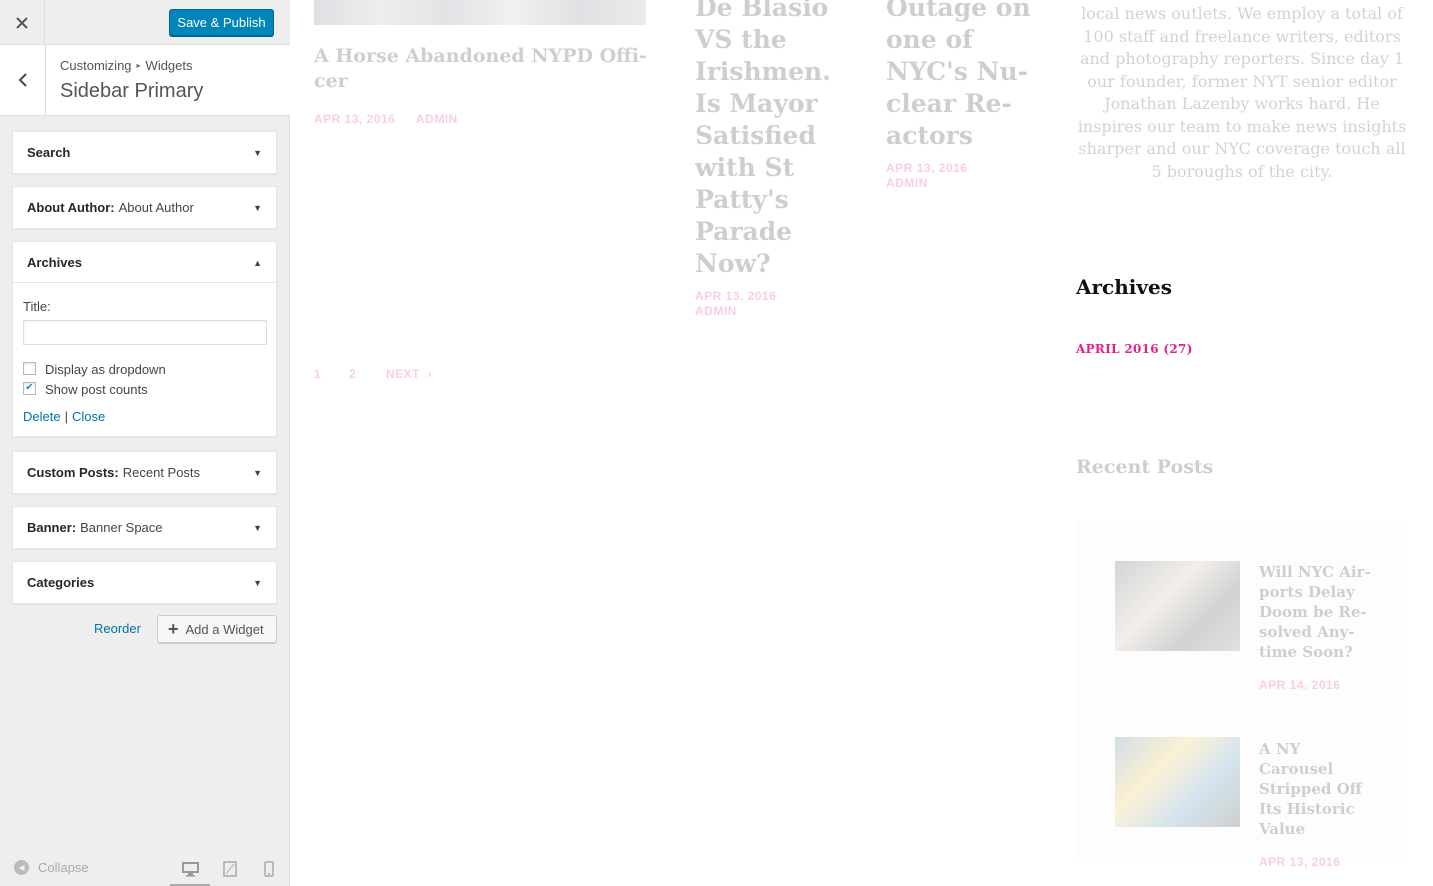  I want to click on widget-search-header: Search ▼, so click(144, 152).